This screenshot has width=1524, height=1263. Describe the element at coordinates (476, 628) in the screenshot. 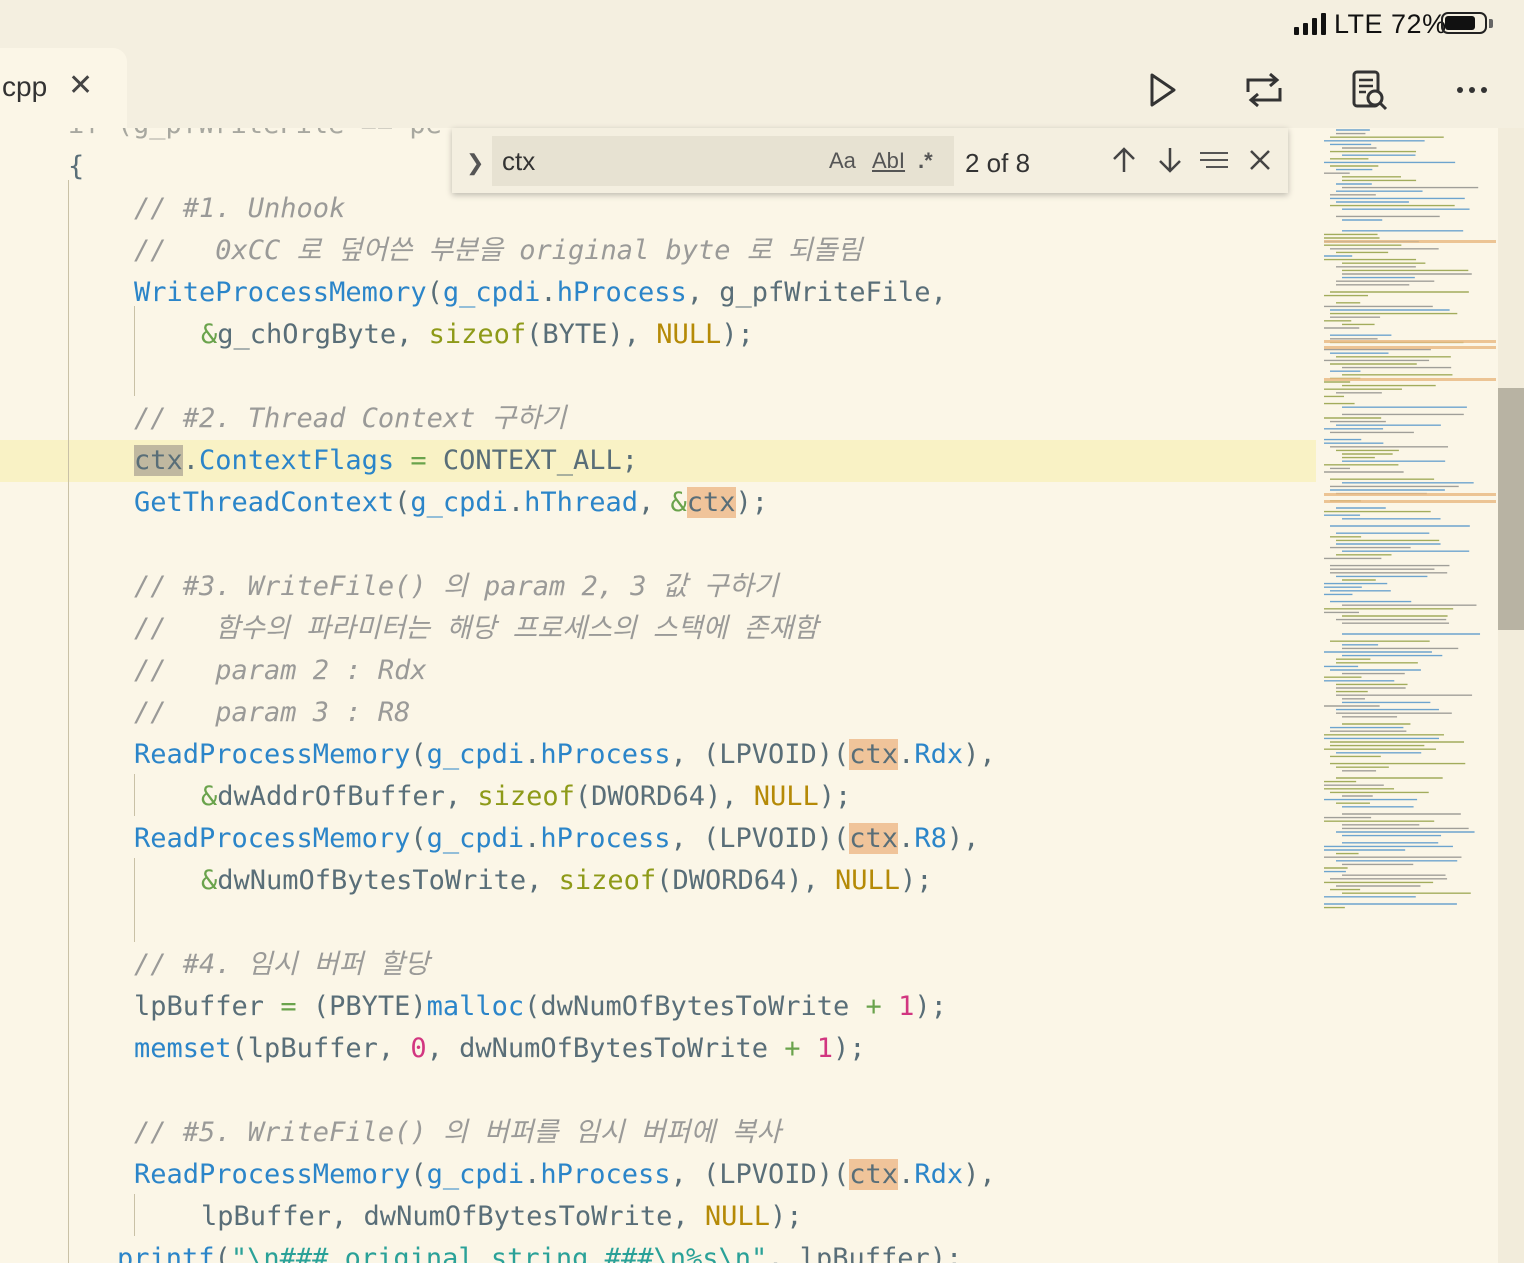

I see `code-line: // 함수의 파라미터는 해당 프로세스의 스택에 존재함` at that location.